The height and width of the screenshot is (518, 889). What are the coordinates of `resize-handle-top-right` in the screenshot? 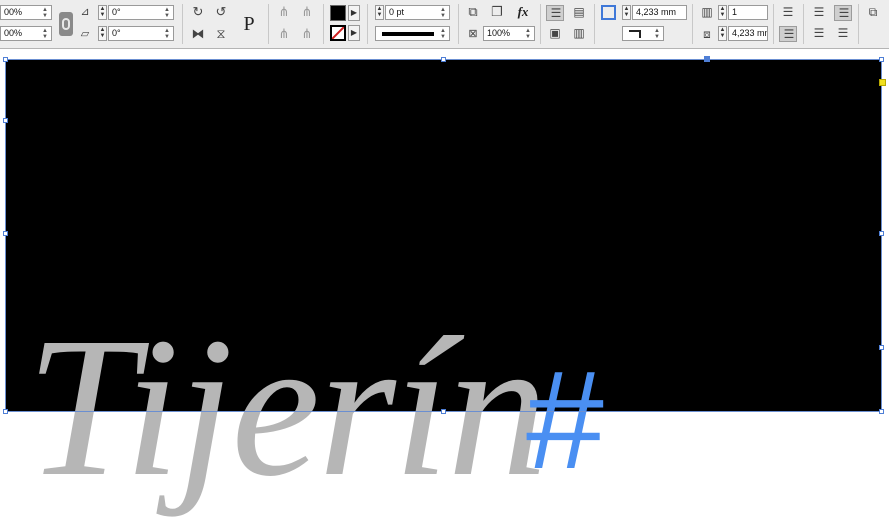 It's located at (881, 59).